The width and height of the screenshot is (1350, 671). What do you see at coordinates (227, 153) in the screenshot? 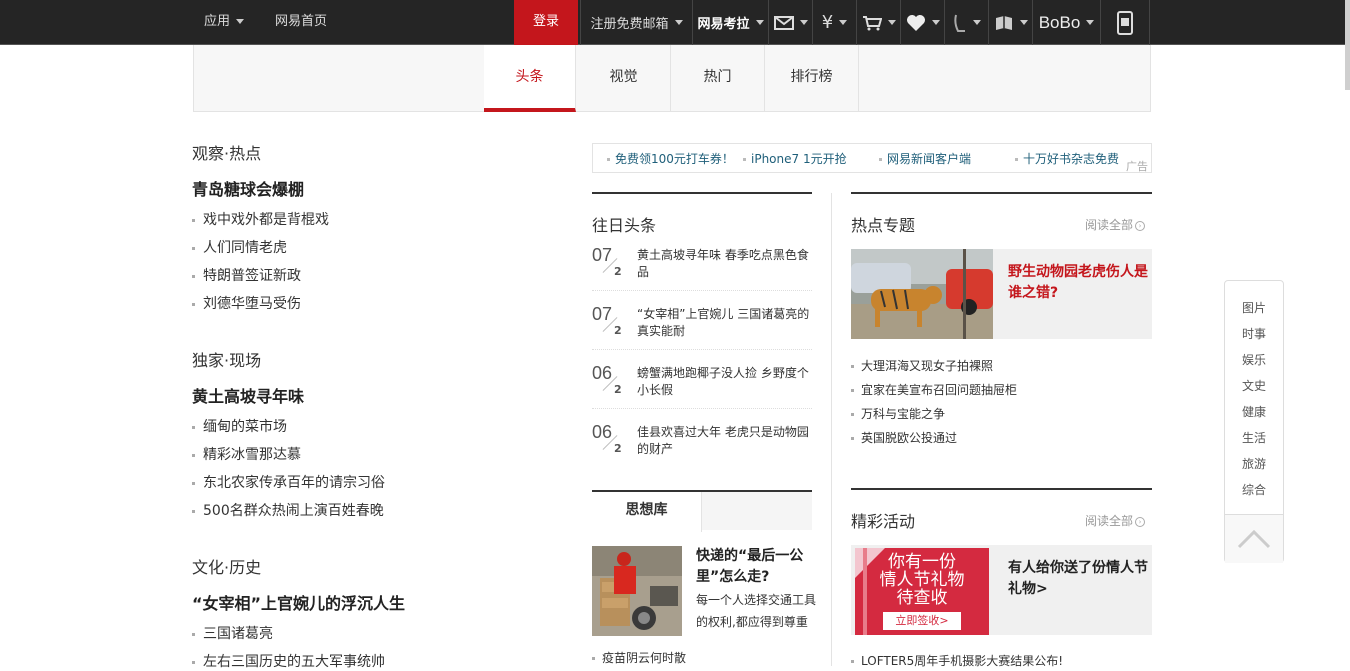
I see `section-title: 观察·热点` at bounding box center [227, 153].